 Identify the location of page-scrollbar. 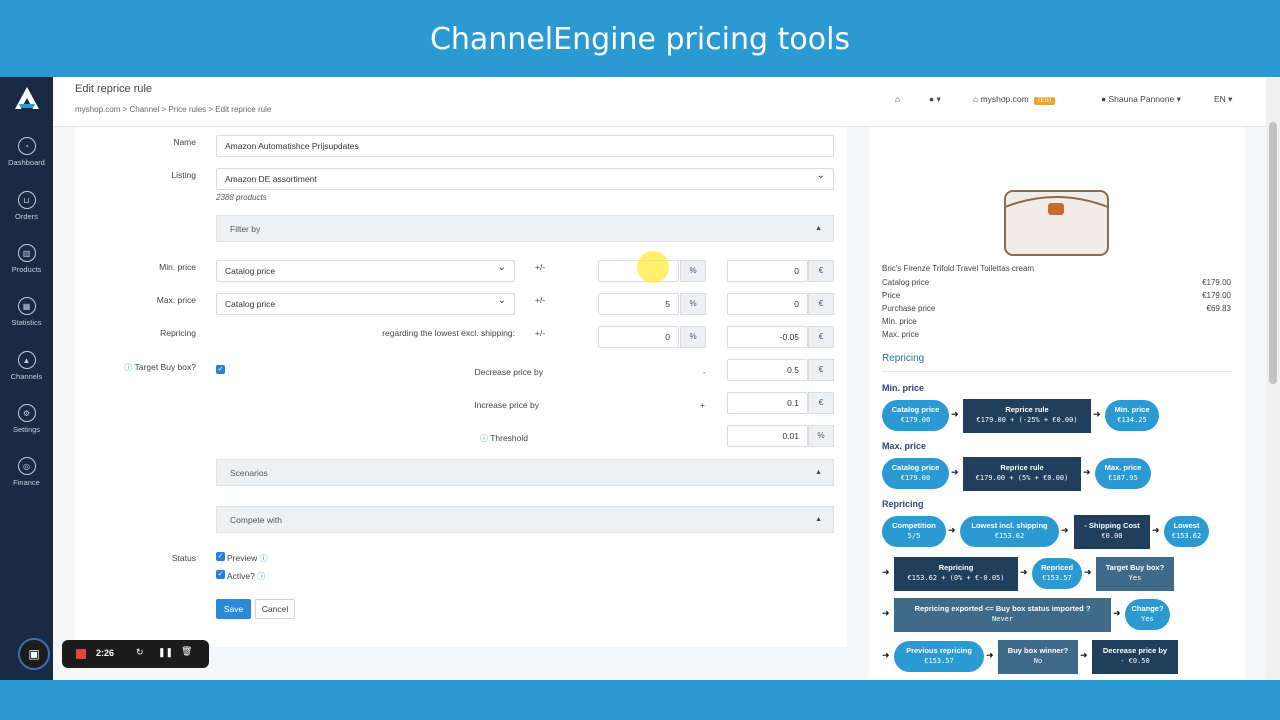
(1273, 378).